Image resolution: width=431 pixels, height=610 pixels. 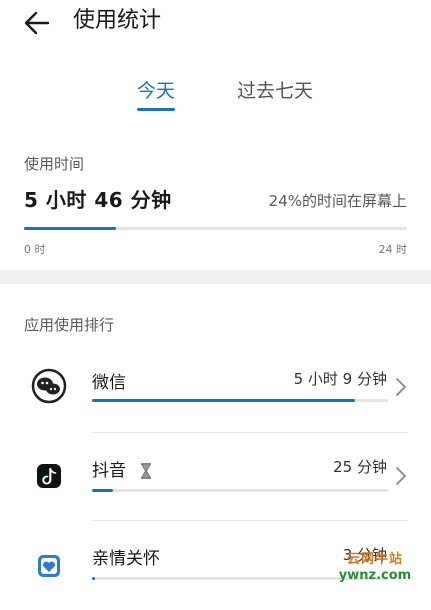 What do you see at coordinates (215, 393) in the screenshot?
I see `app-row-wechat: 微信 5 小时 9 分钟` at bounding box center [215, 393].